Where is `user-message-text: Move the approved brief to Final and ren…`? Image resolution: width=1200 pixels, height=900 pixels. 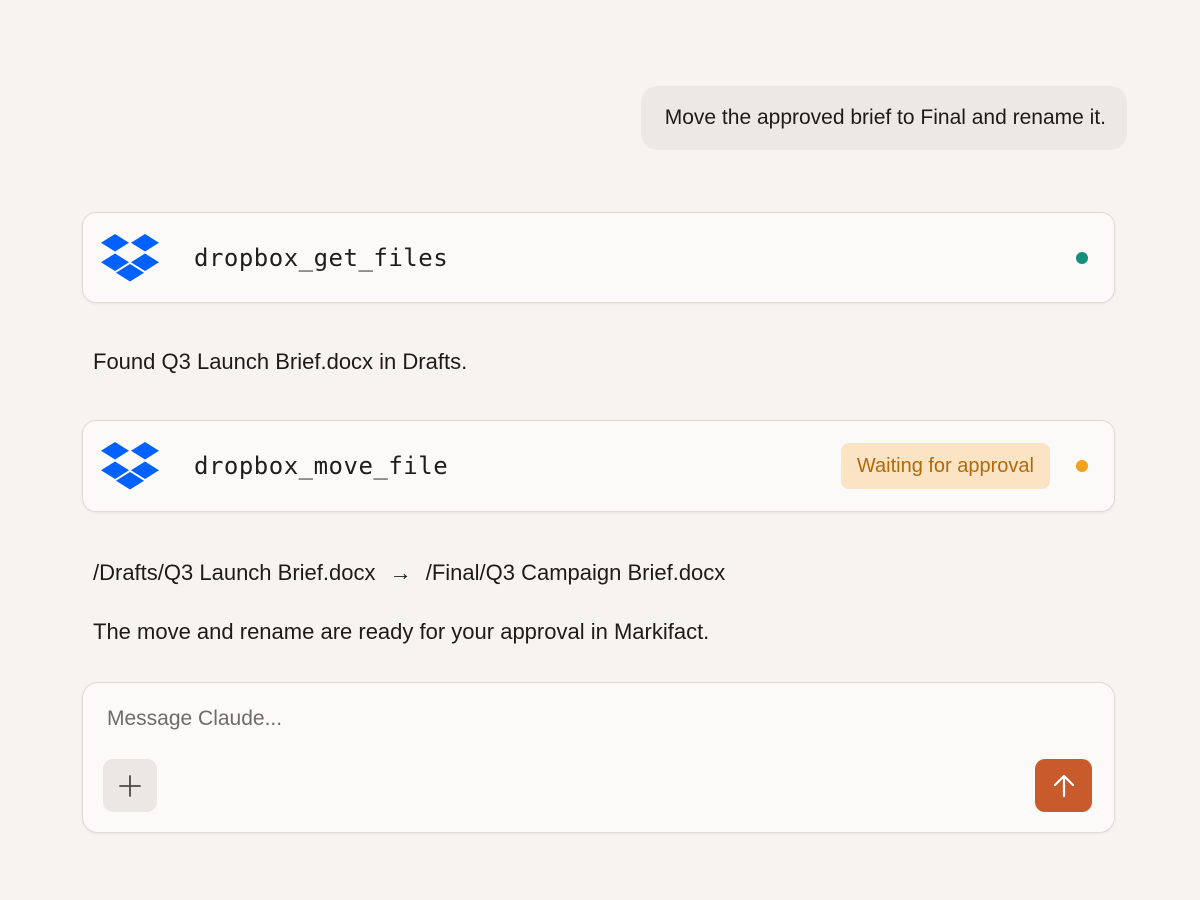
user-message-text: Move the approved brief to Final and ren… is located at coordinates (885, 117).